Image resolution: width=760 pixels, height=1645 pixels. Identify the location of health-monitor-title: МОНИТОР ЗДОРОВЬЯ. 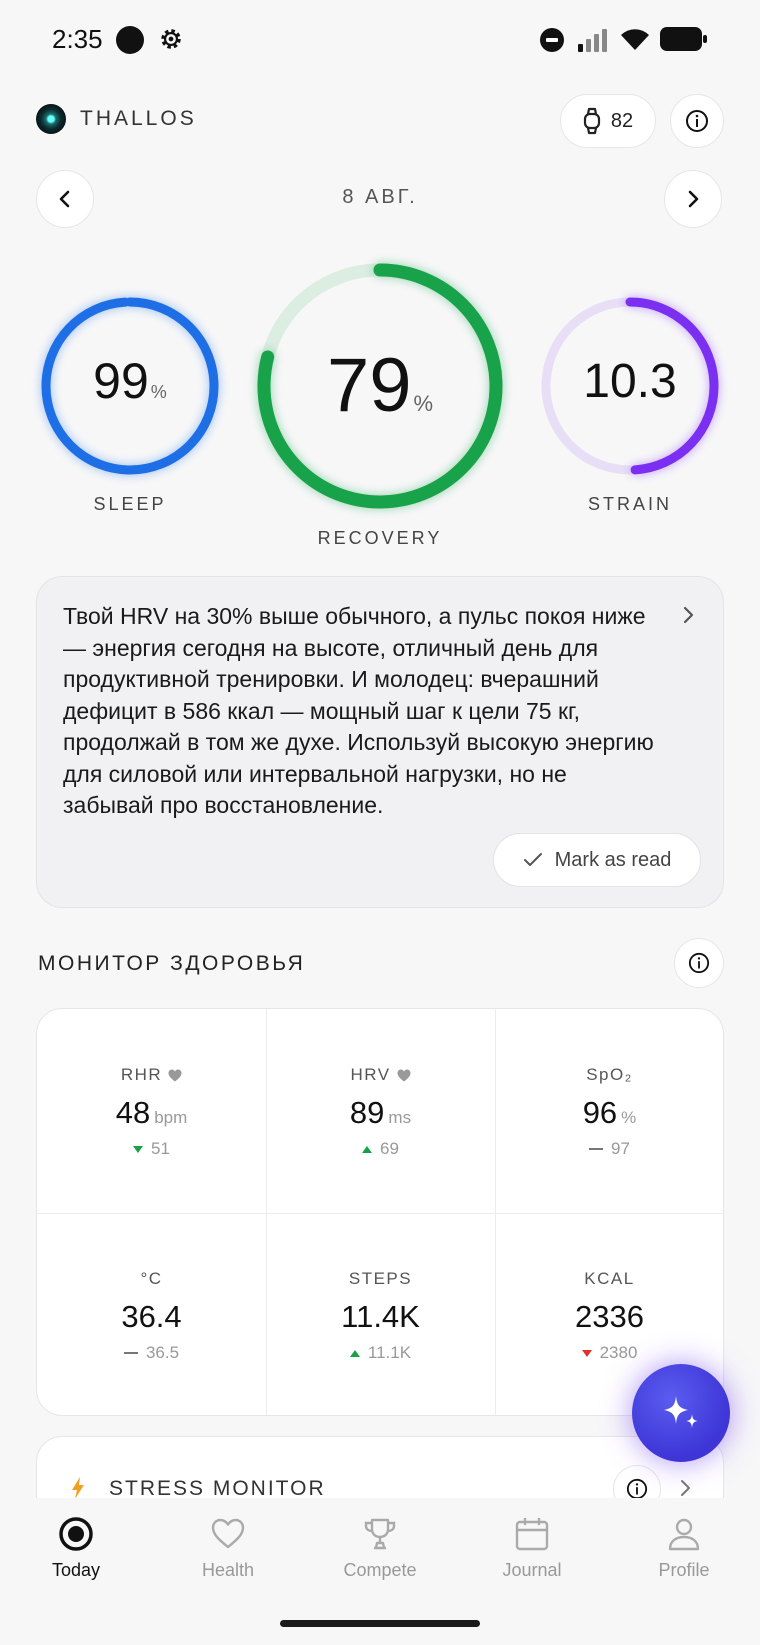
(172, 963).